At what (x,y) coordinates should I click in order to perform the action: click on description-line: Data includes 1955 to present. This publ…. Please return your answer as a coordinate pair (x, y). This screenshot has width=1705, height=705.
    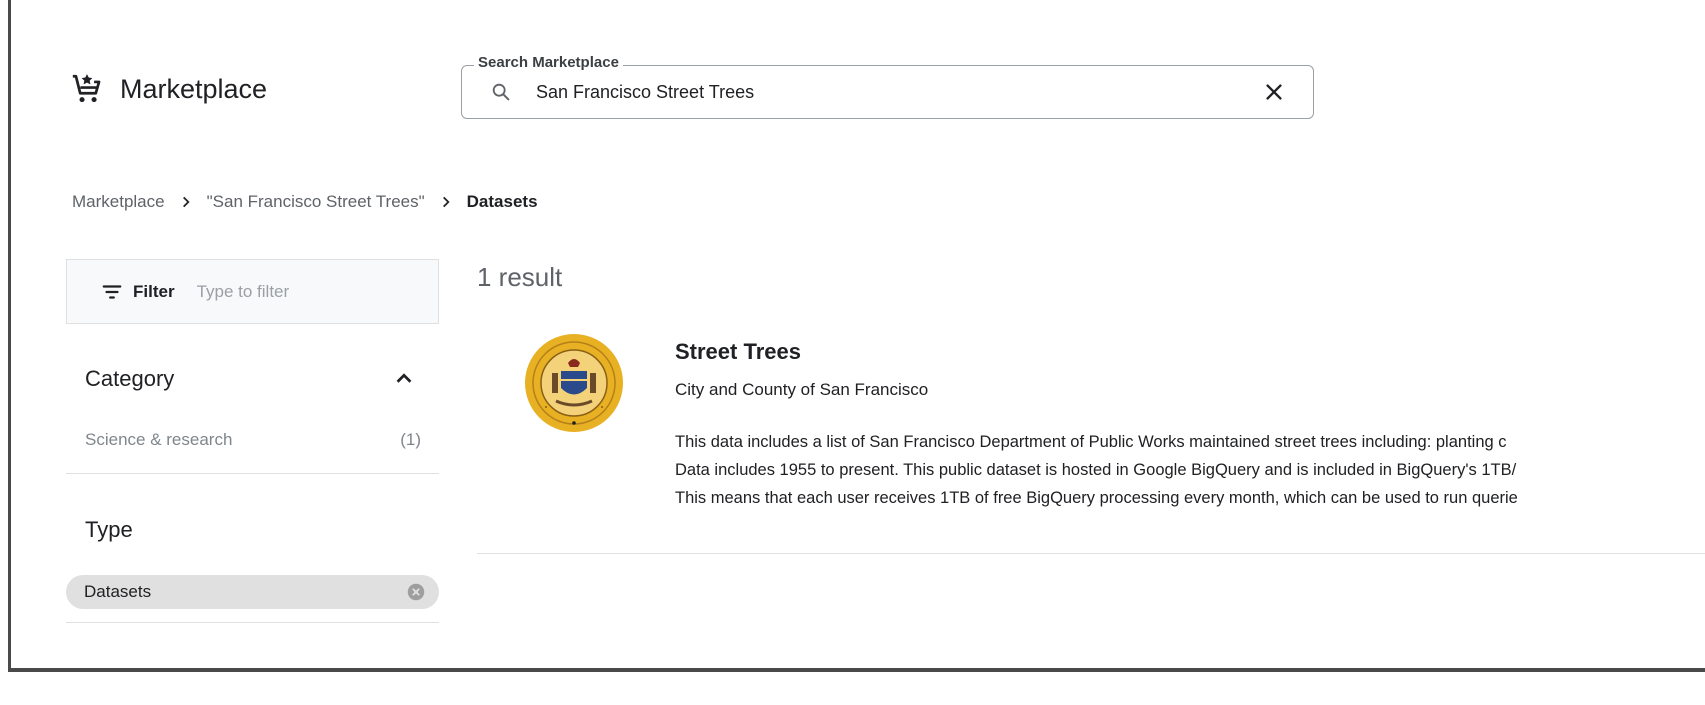
    Looking at the image, I should click on (1096, 470).